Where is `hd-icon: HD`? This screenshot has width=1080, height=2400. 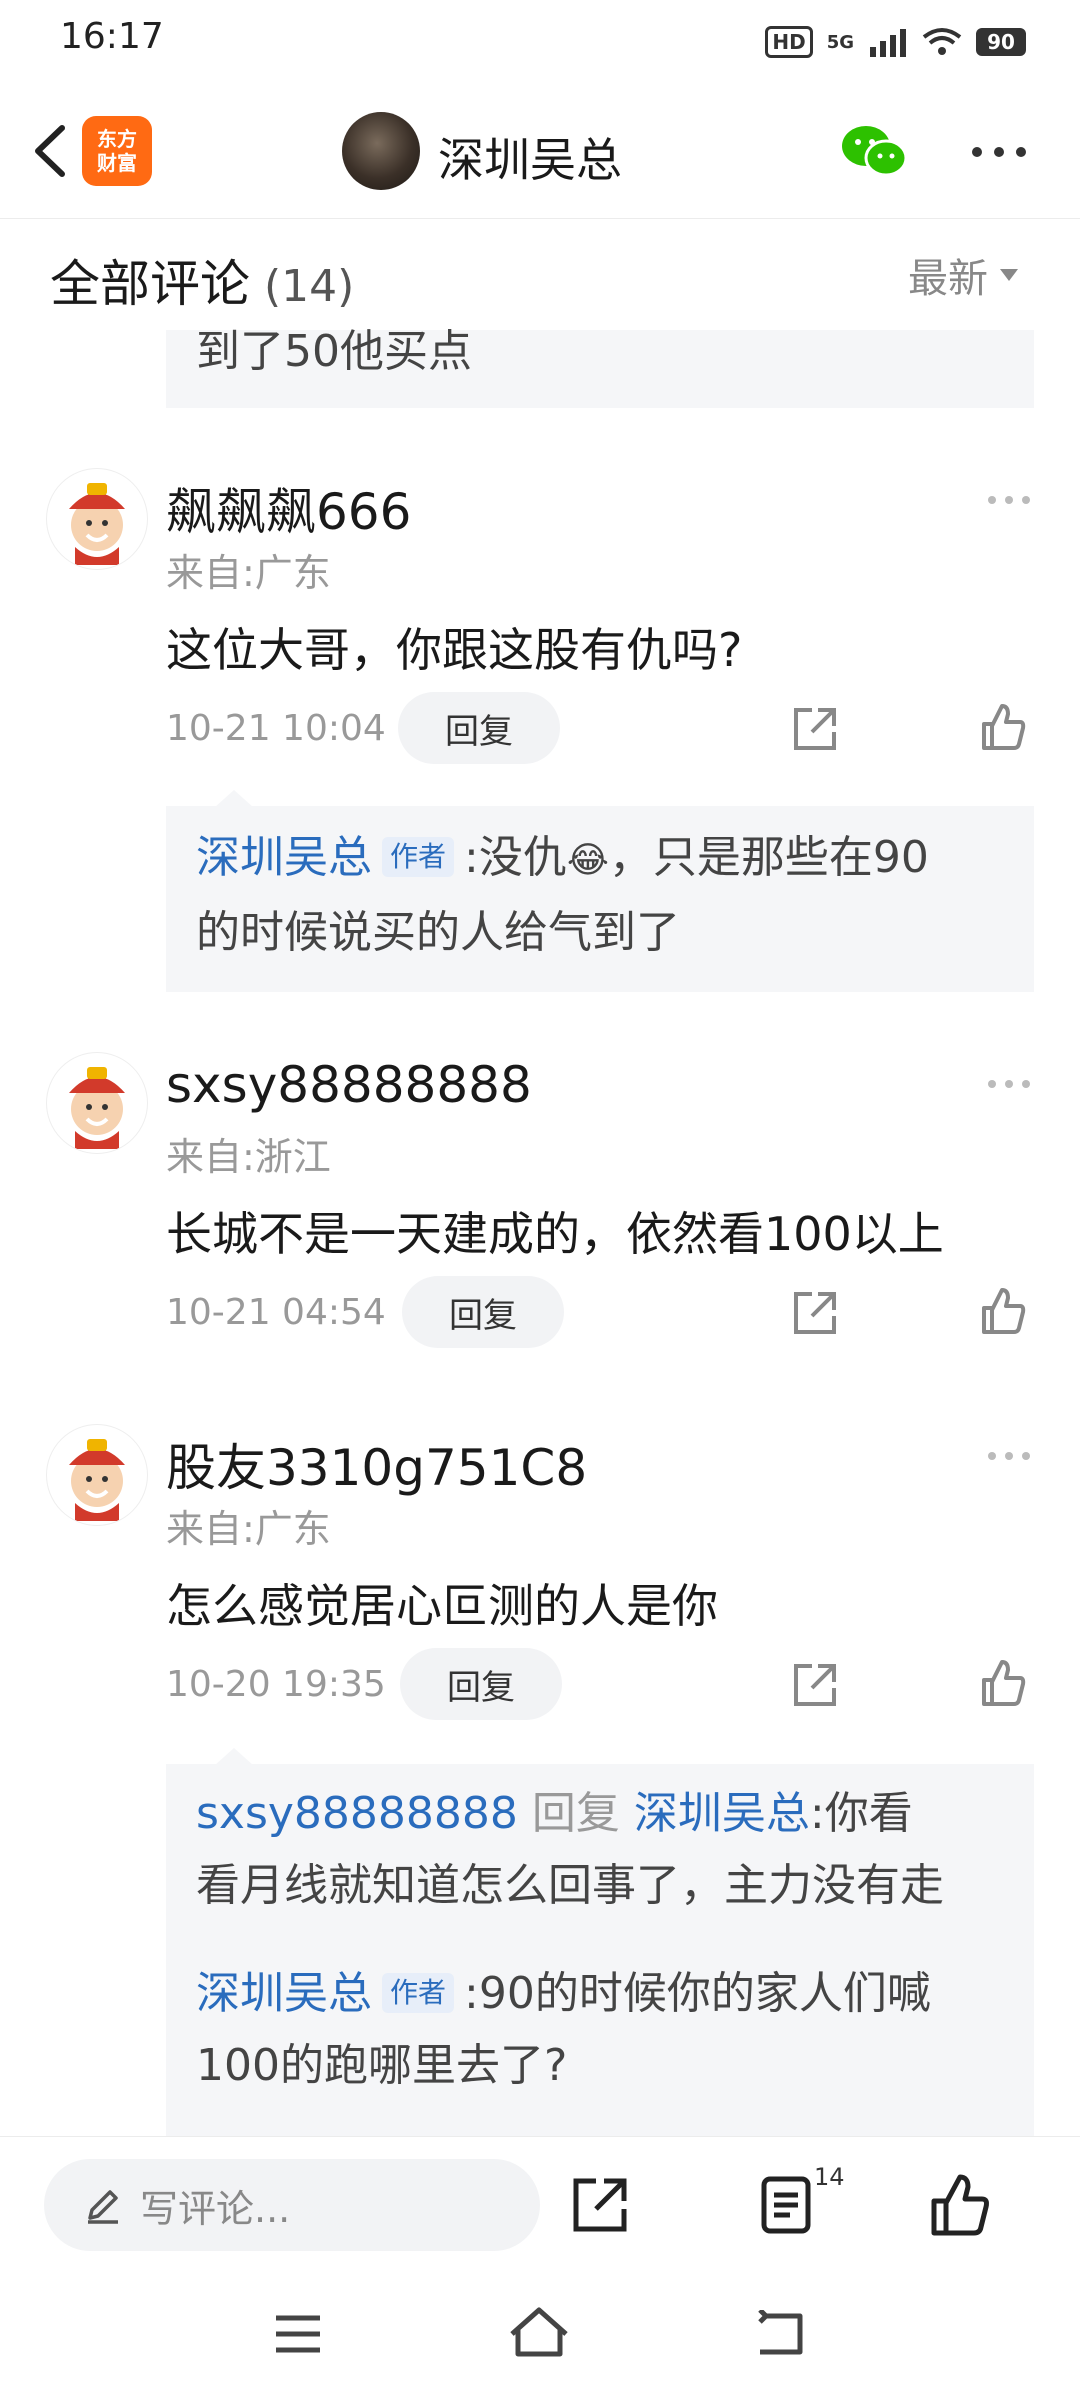 hd-icon: HD is located at coordinates (789, 42).